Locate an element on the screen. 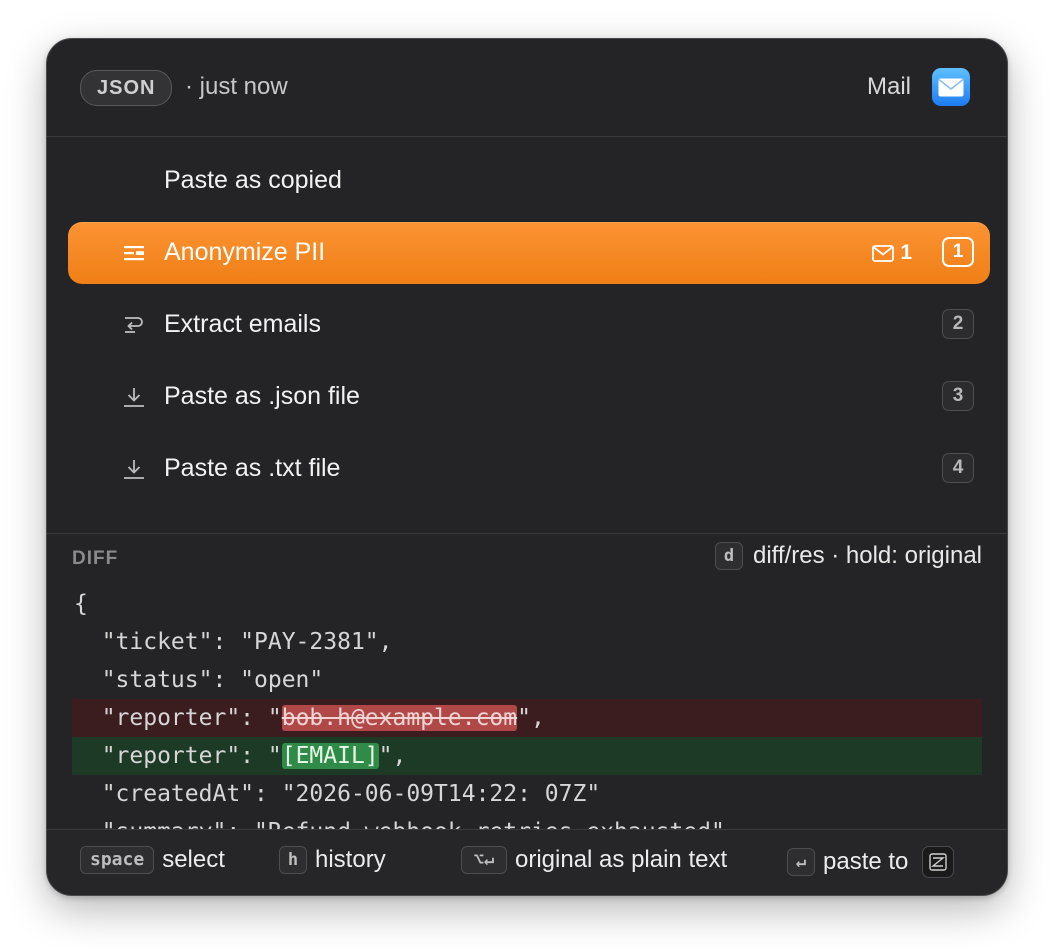  wrap-arrow-icon is located at coordinates (134, 325).